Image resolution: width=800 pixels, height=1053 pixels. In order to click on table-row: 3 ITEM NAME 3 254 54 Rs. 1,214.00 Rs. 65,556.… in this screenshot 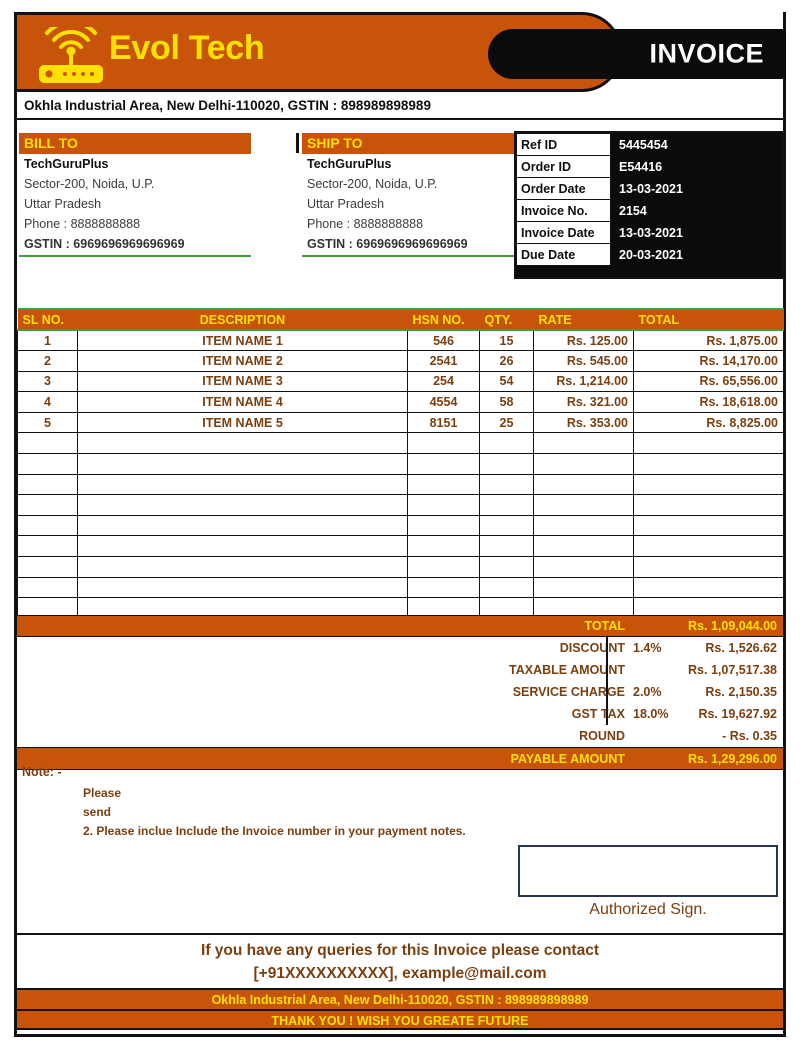, I will do `click(400, 381)`.